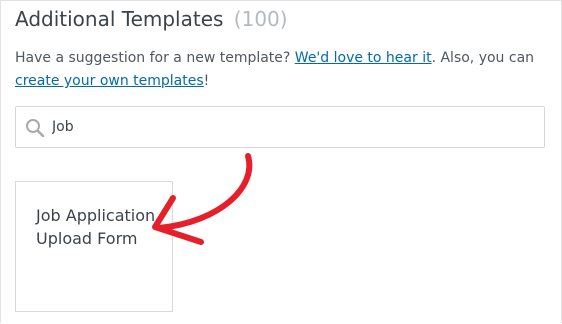 This screenshot has height=324, width=562. Describe the element at coordinates (35, 128) in the screenshot. I see `search-icon` at that location.